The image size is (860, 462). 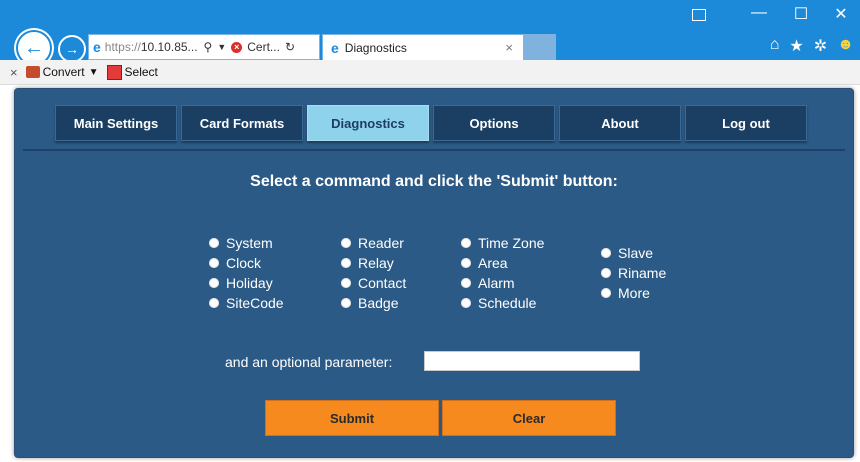 What do you see at coordinates (775, 46) in the screenshot?
I see `home-icon: ⌂` at bounding box center [775, 46].